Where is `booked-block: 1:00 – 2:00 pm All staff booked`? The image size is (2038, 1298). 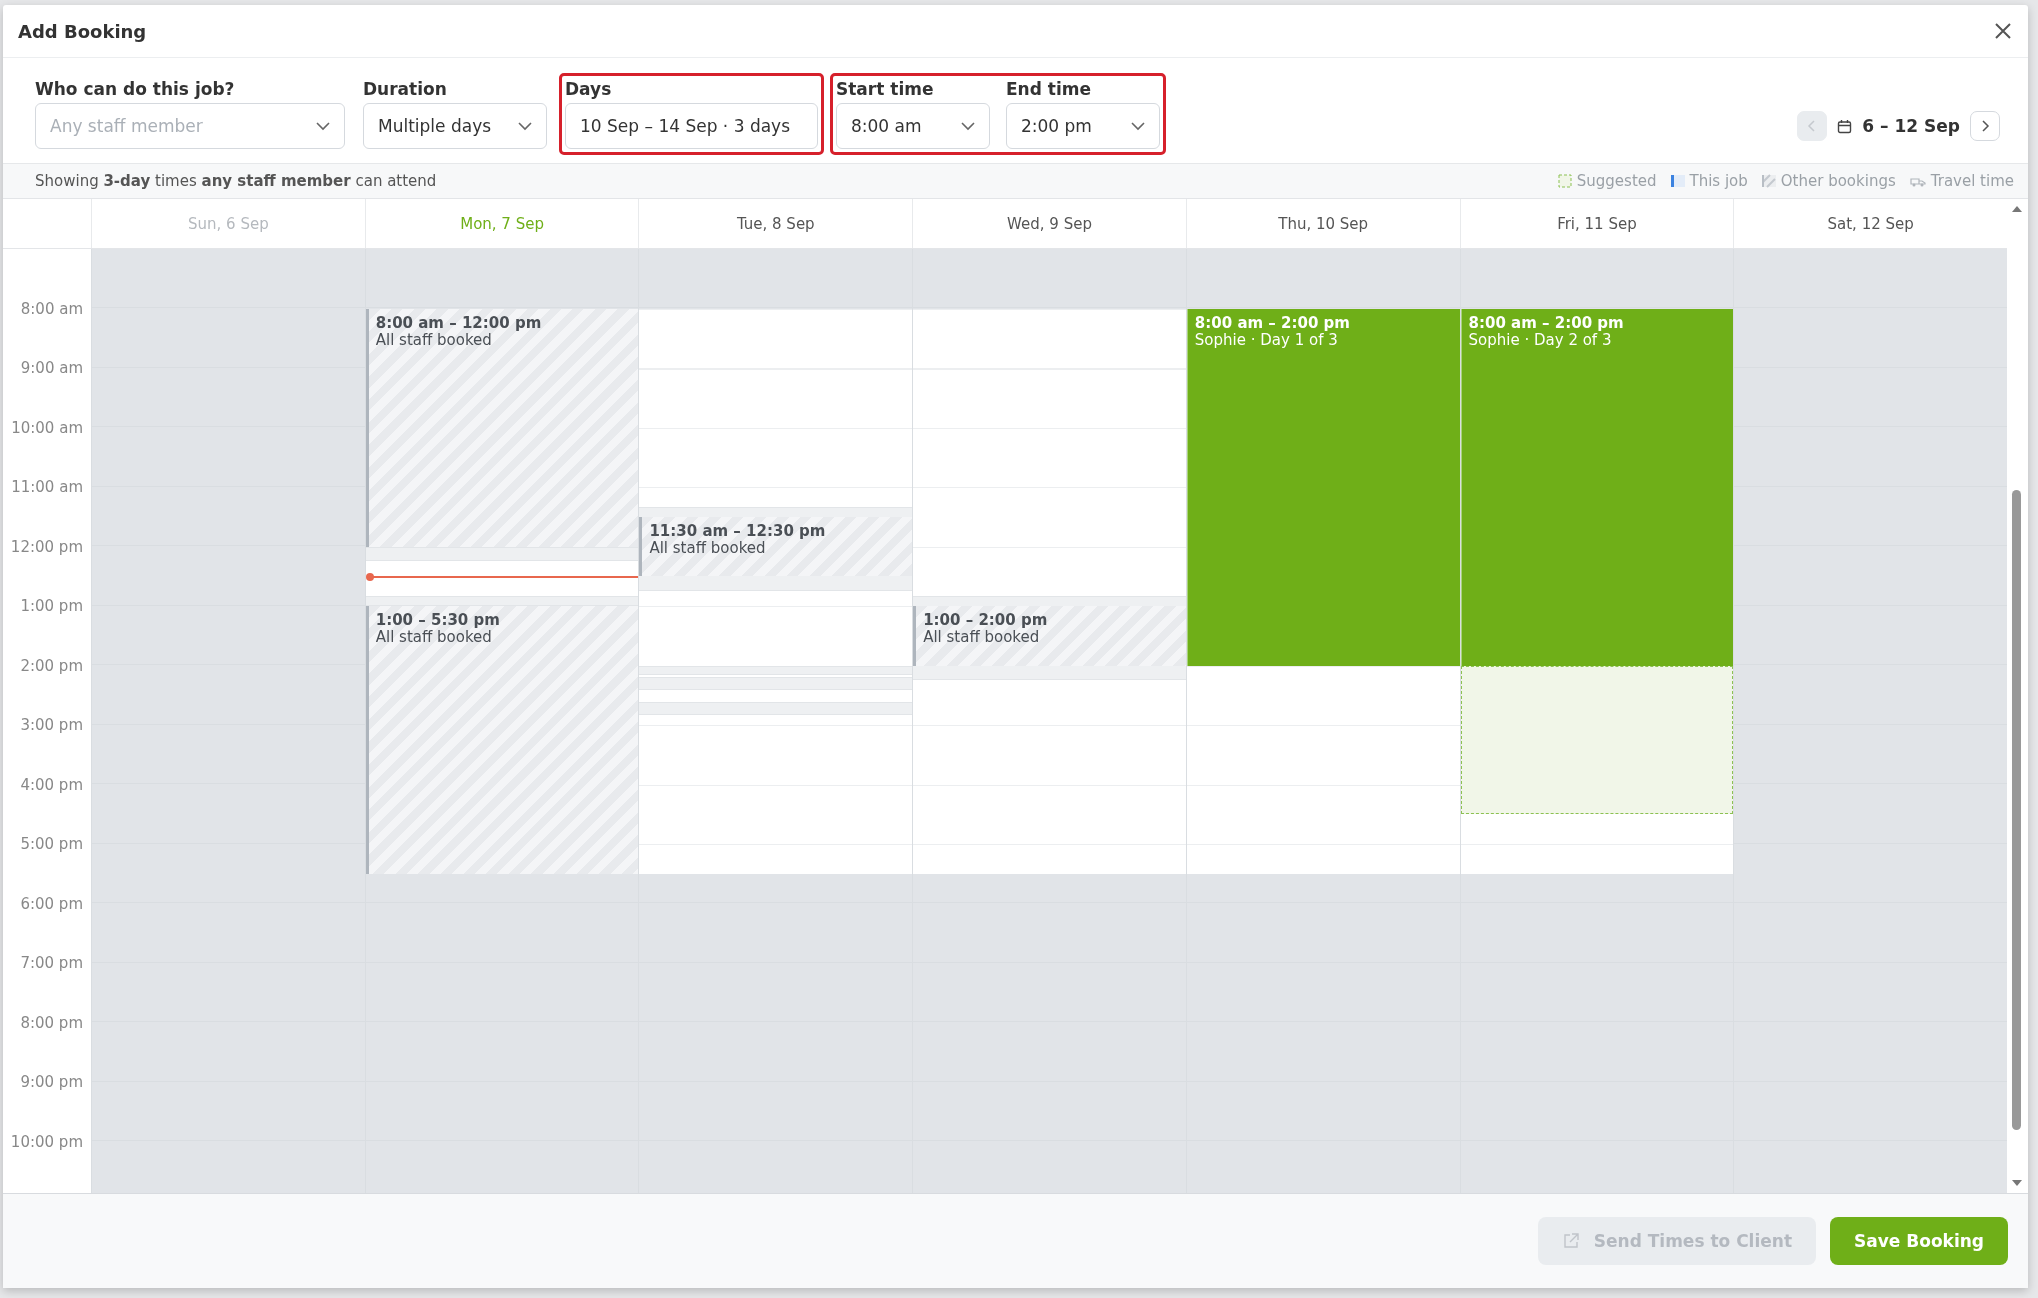 booked-block: 1:00 – 2:00 pm All staff booked is located at coordinates (1049, 636).